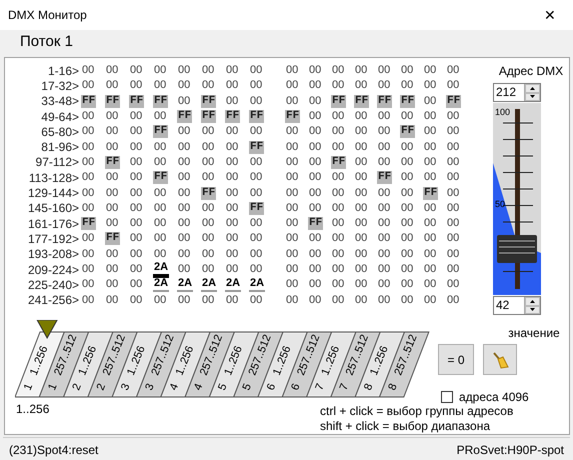  Describe the element at coordinates (517, 249) in the screenshot. I see `fader-thumb` at that location.